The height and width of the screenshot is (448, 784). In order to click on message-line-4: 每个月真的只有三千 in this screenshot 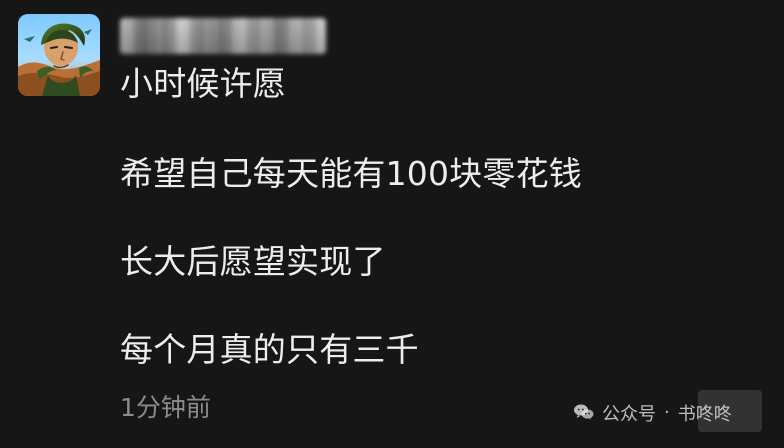, I will do `click(269, 349)`.